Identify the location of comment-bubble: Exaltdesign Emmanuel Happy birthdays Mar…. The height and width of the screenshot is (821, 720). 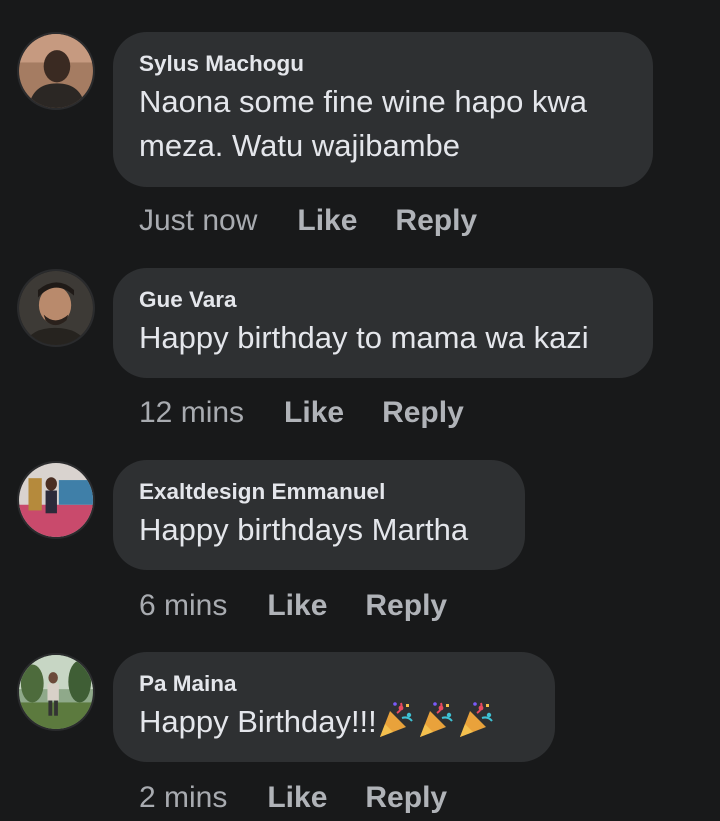
(319, 515).